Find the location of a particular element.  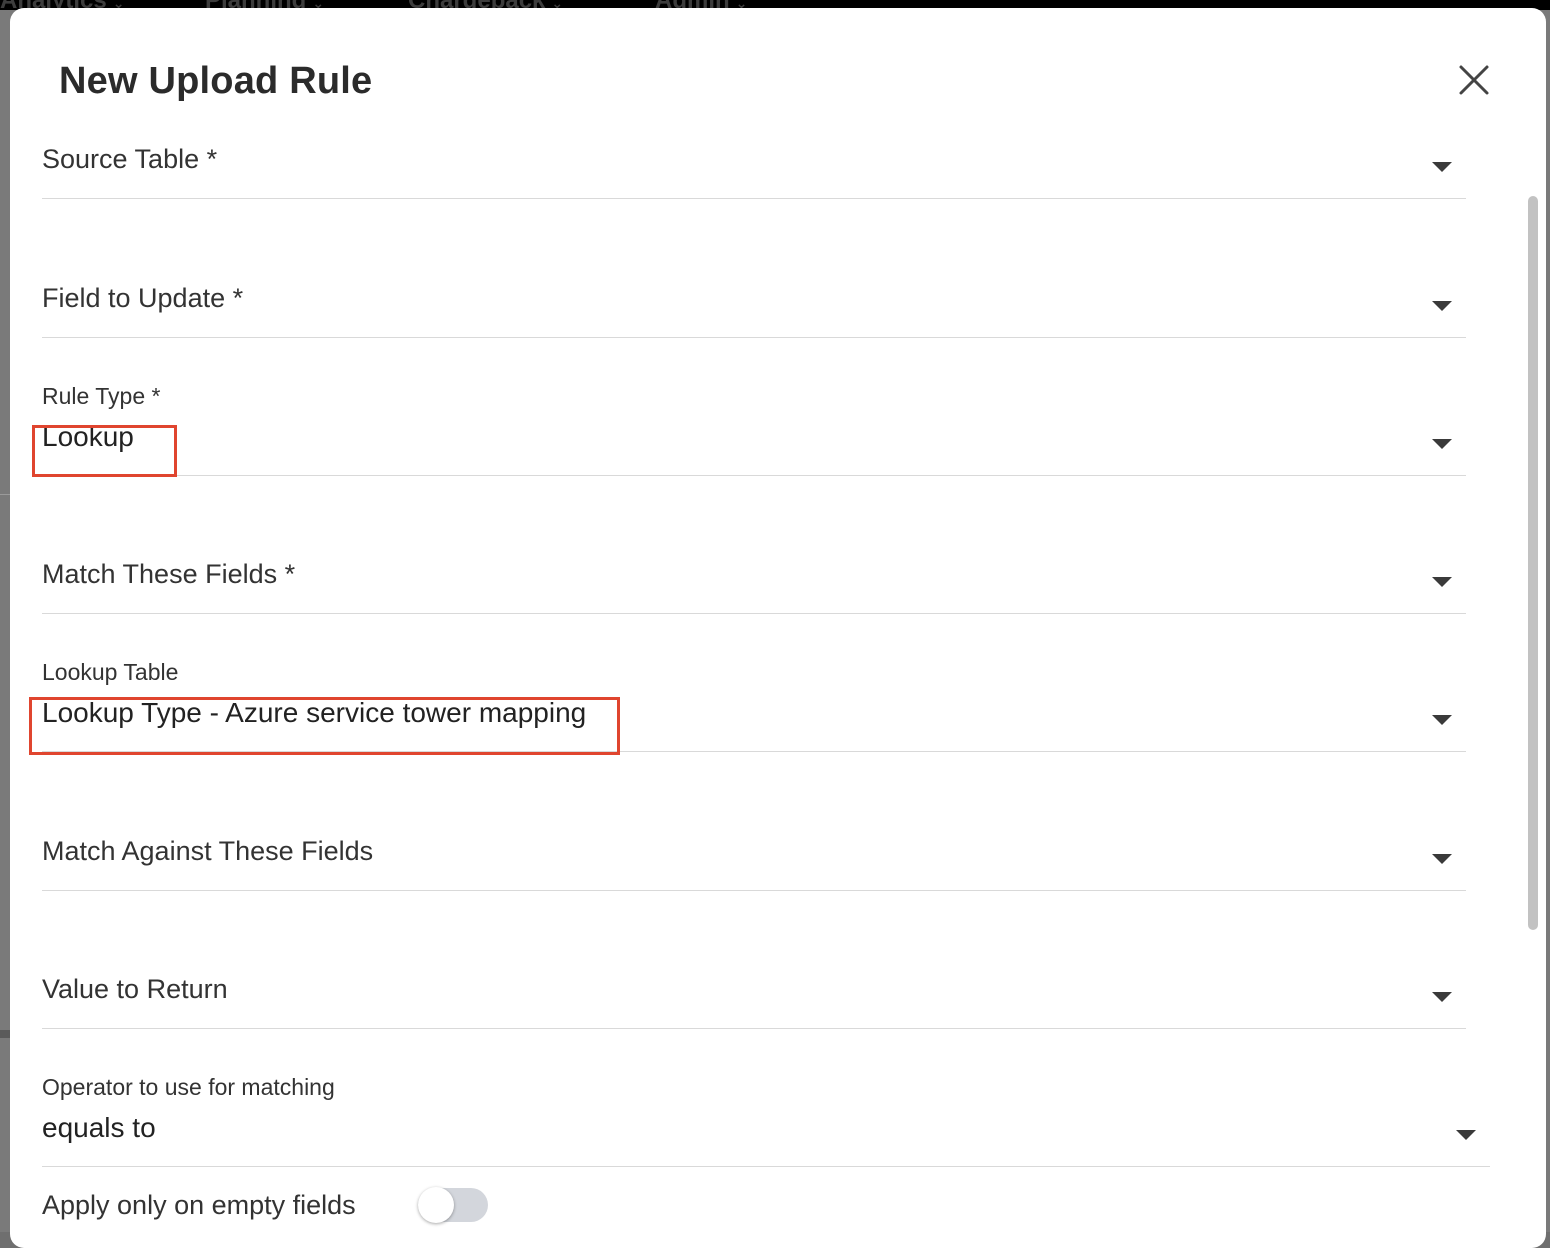

match-these-fields-select: Match These Fields * is located at coordinates (754, 583).